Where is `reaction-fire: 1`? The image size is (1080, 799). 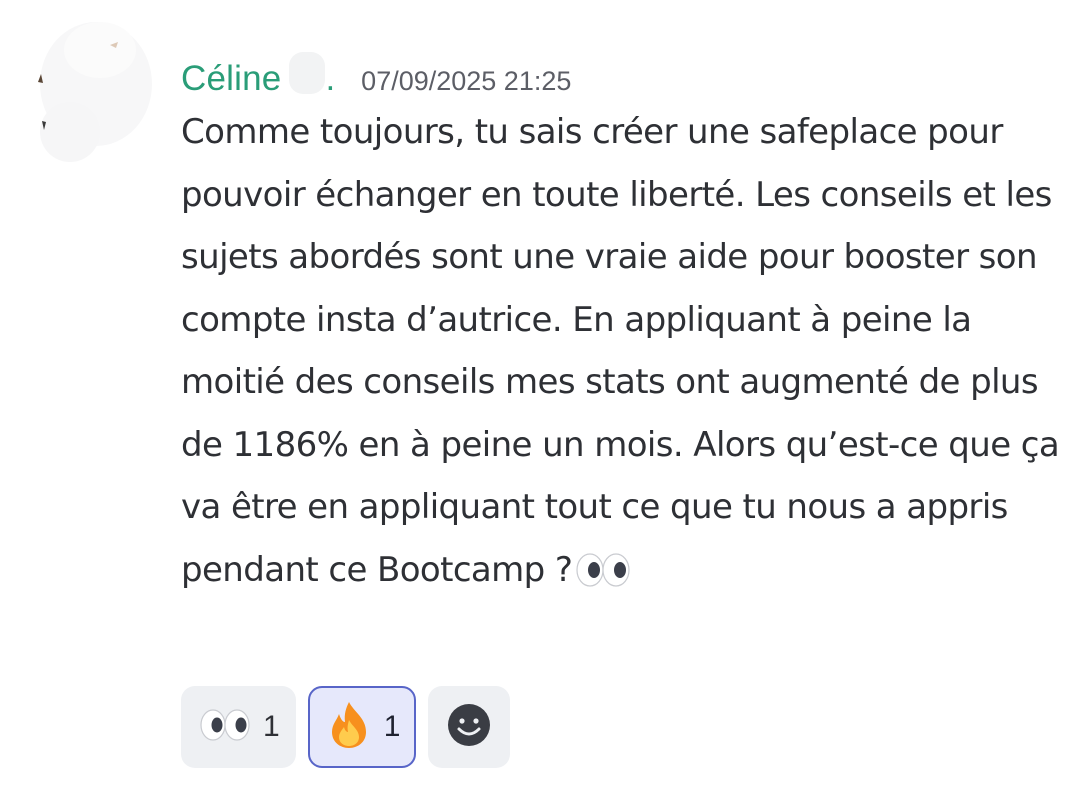 reaction-fire: 1 is located at coordinates (362, 727).